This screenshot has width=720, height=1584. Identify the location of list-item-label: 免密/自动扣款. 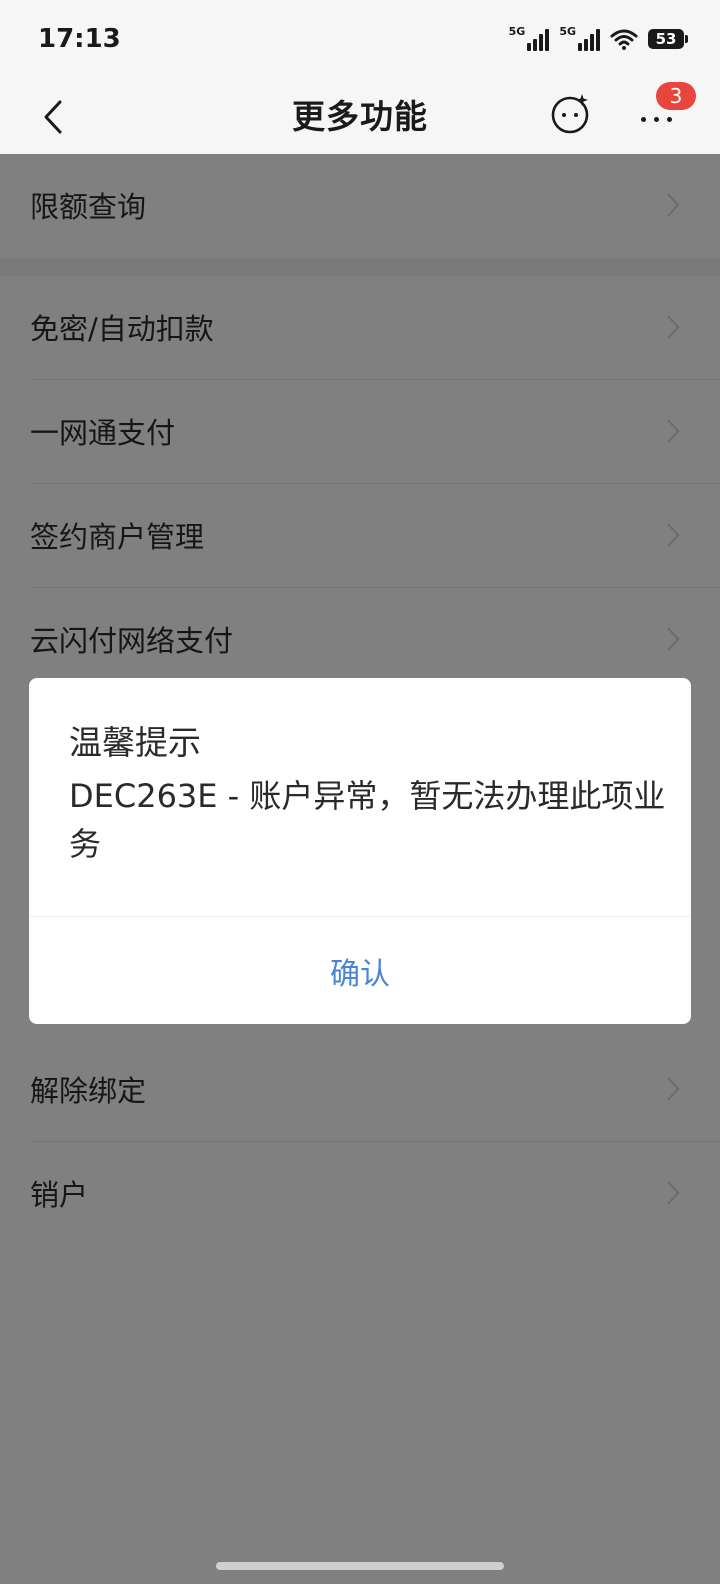
(122, 329).